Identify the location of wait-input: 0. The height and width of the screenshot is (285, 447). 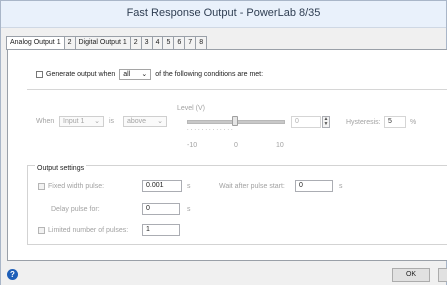
(314, 186).